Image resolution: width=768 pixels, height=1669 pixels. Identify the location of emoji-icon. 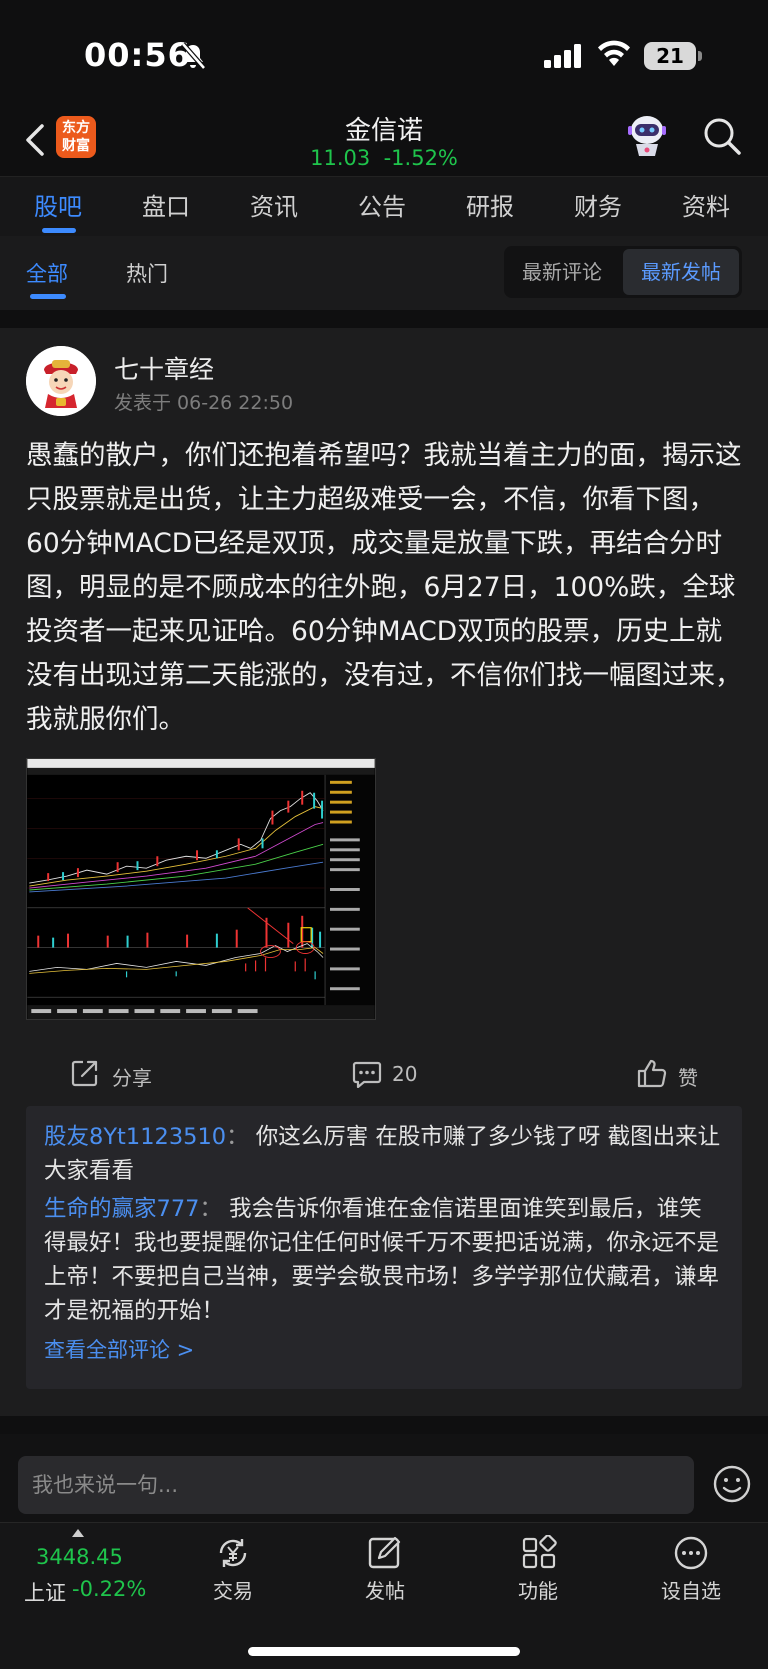
(732, 1484).